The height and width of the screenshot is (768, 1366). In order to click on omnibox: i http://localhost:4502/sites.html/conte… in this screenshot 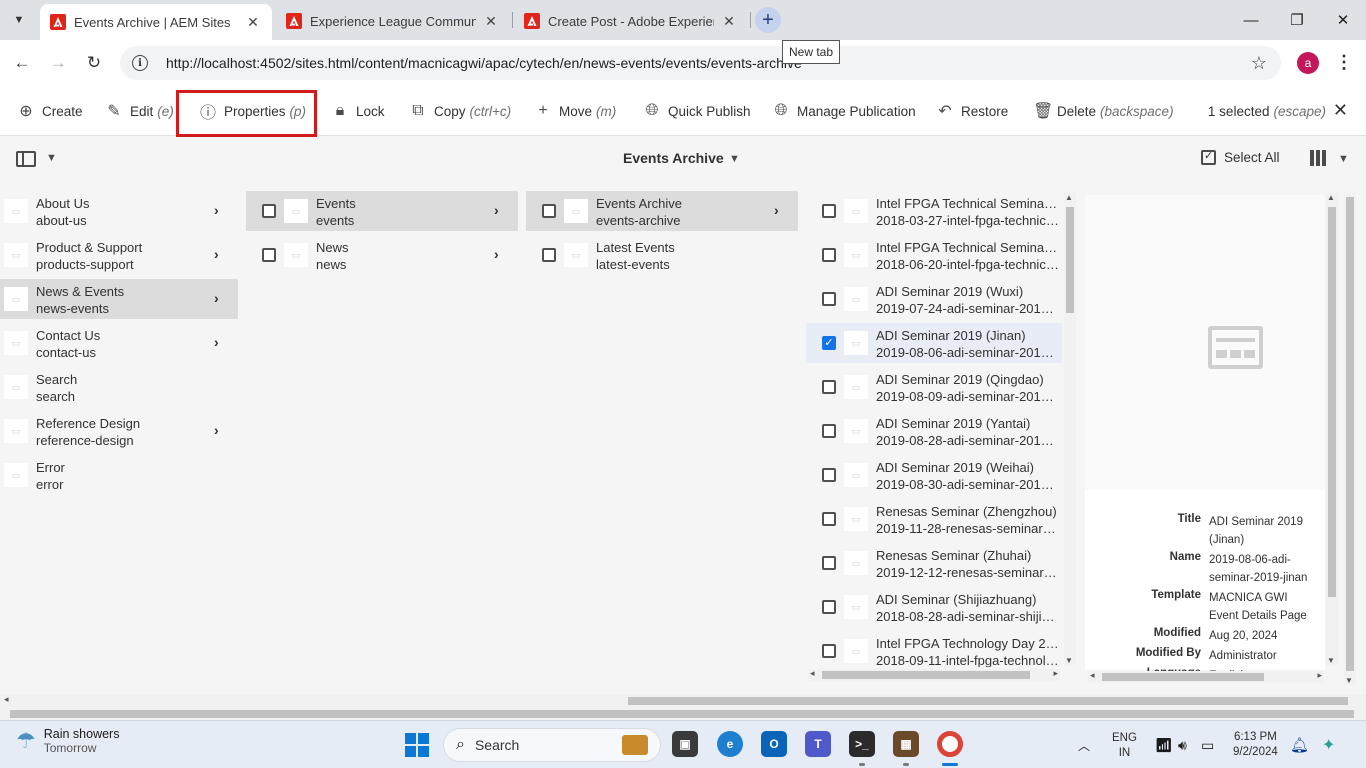, I will do `click(700, 63)`.